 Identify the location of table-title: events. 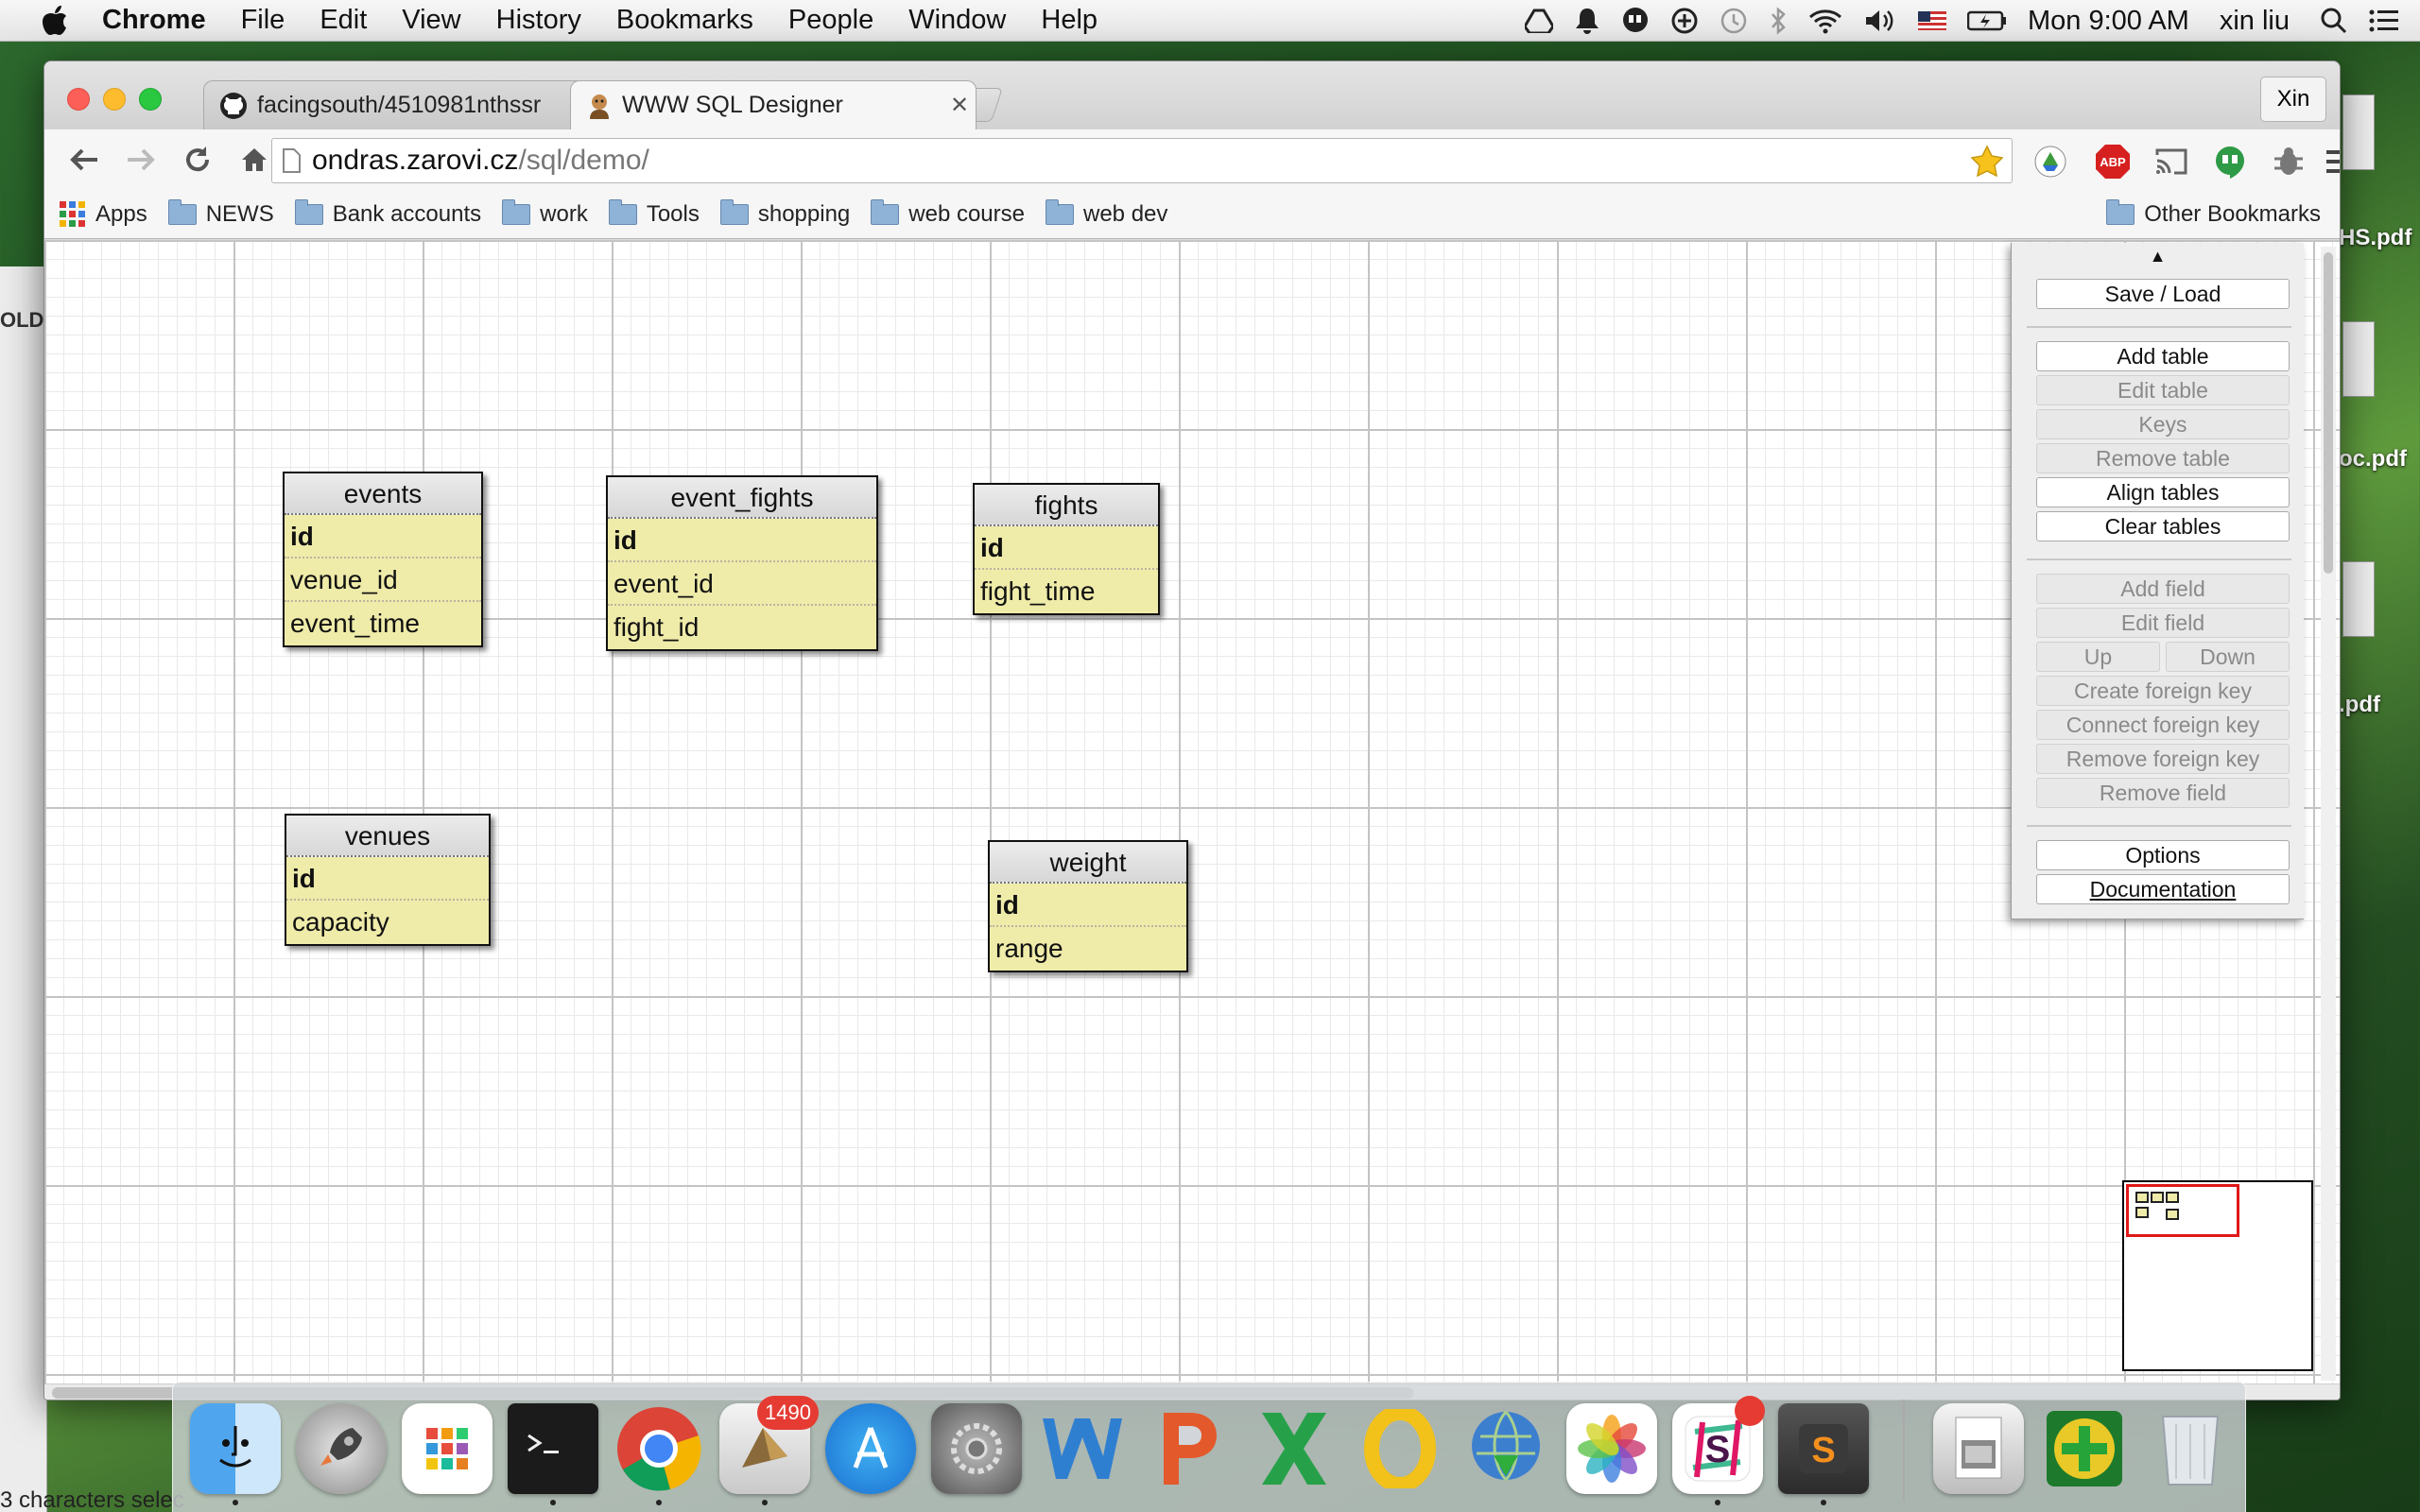
(383, 494).